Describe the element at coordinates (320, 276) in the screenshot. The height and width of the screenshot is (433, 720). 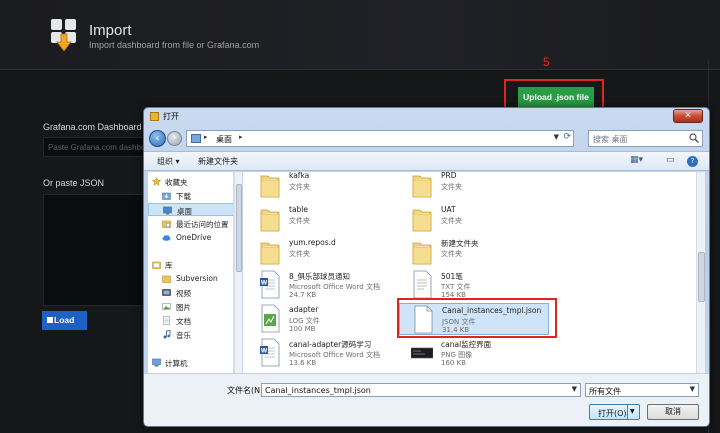
I see `file-name: 8_俱乐部球员通知` at that location.